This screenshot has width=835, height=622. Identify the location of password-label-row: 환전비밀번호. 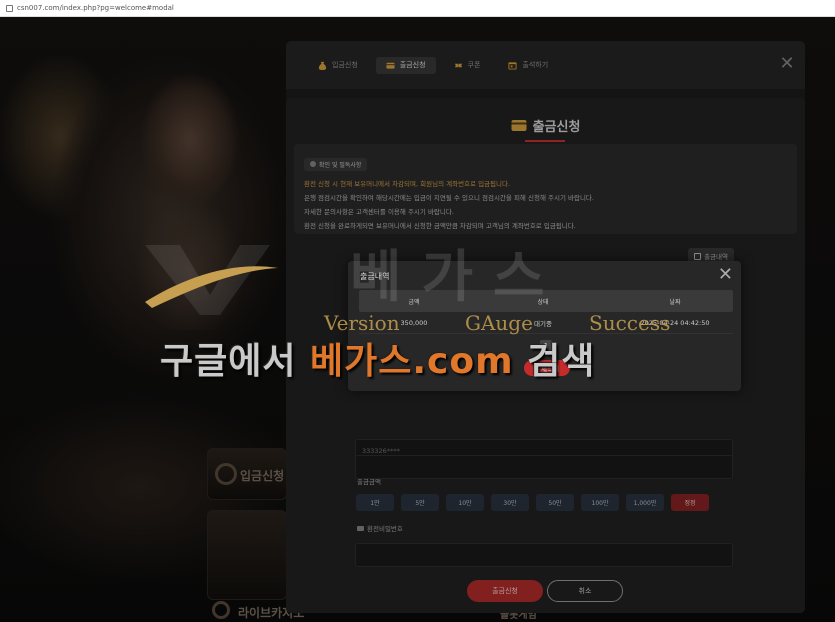
(380, 528).